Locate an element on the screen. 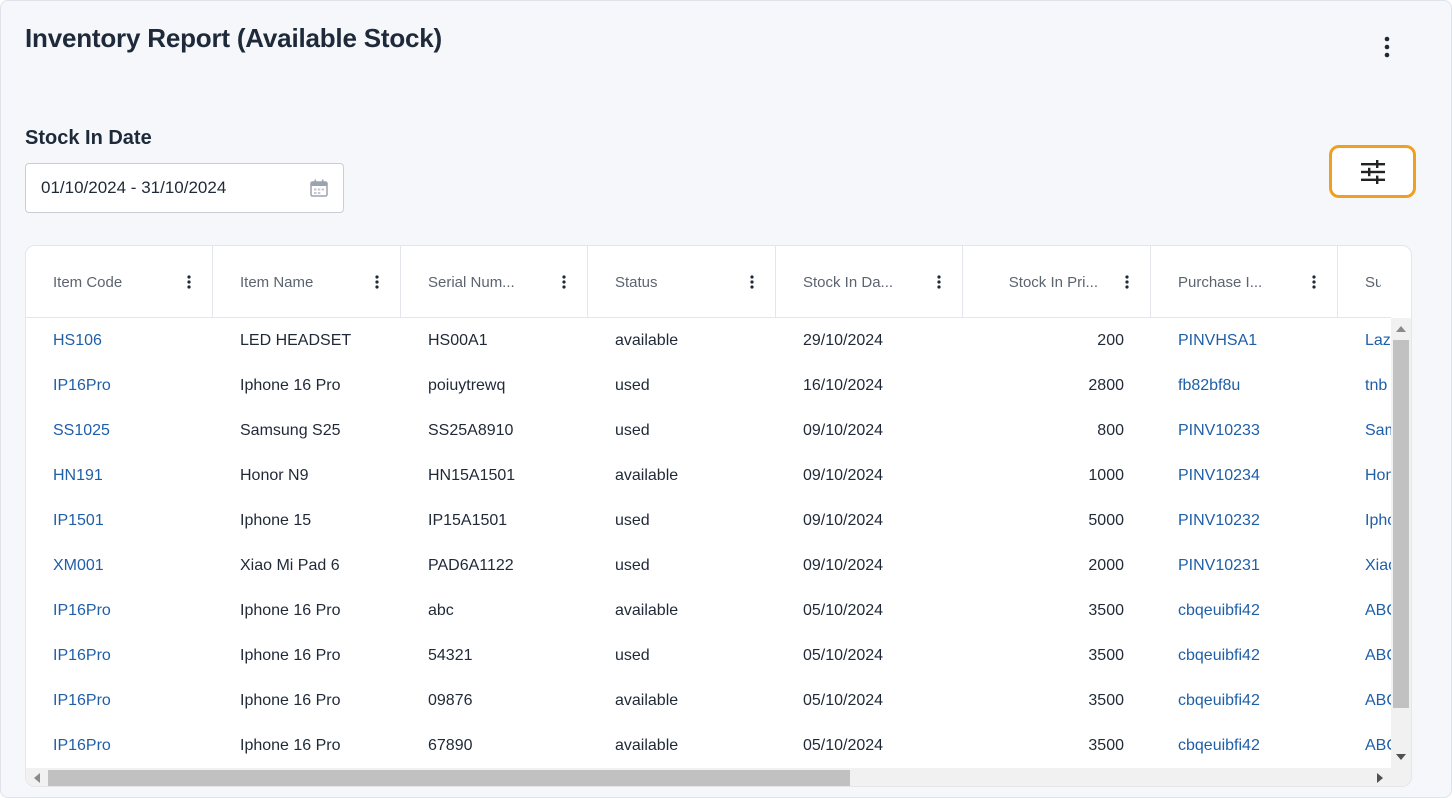 The image size is (1452, 798). cell-purchase-invoice: PINVHSA1 is located at coordinates (1244, 340).